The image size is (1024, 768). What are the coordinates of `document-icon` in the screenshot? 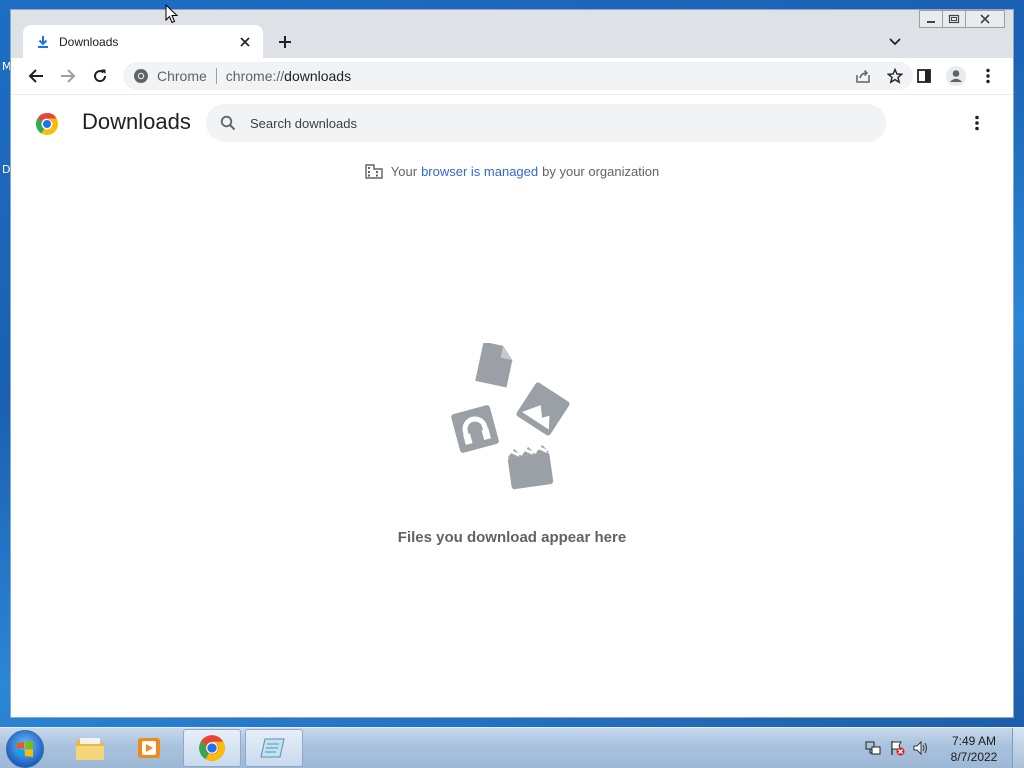 It's located at (494, 365).